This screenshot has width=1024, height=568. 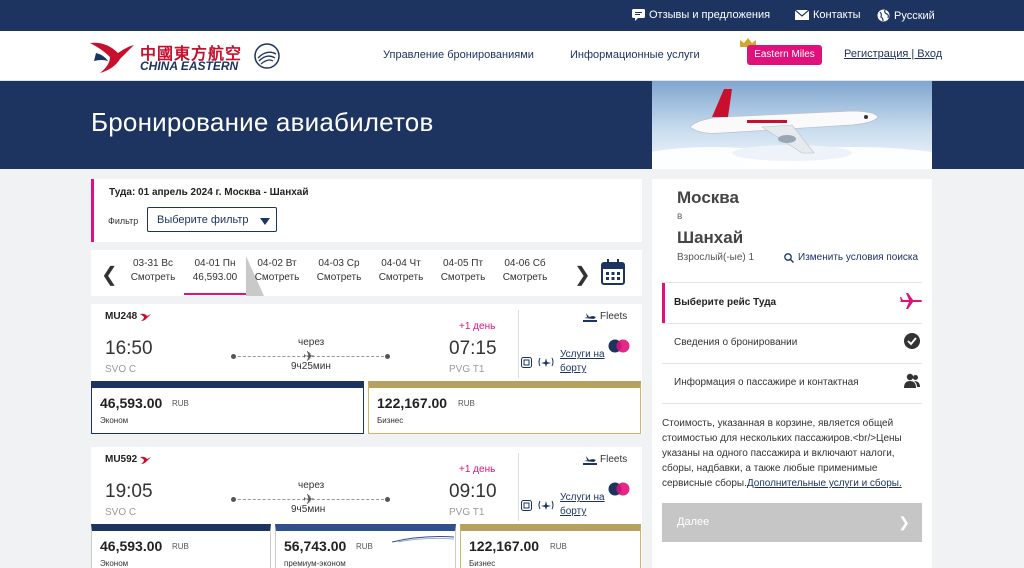 I want to click on feedback-link: Отзывы и предложения, so click(x=701, y=15).